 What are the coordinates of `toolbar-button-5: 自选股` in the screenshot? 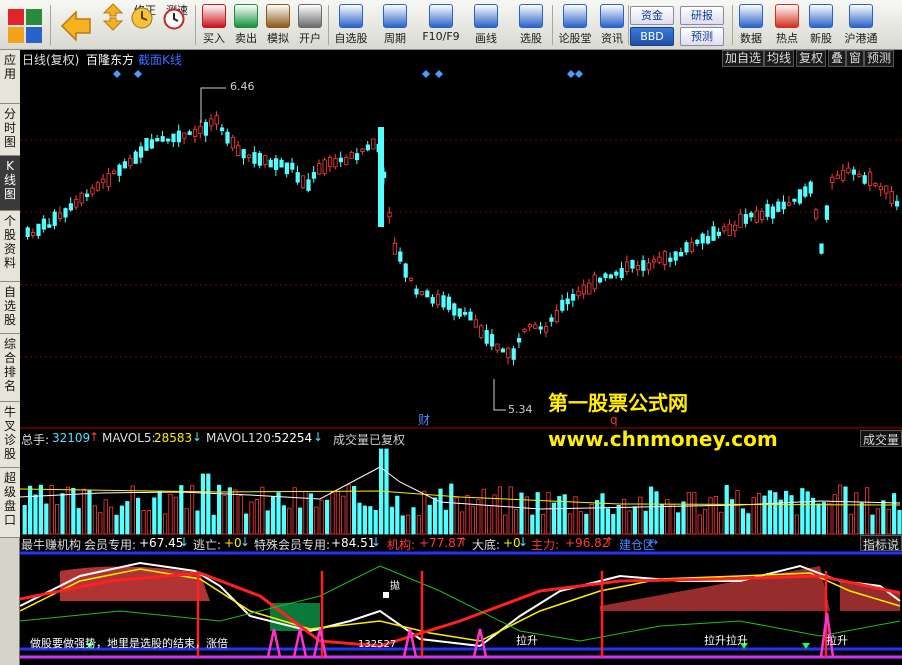 It's located at (351, 25).